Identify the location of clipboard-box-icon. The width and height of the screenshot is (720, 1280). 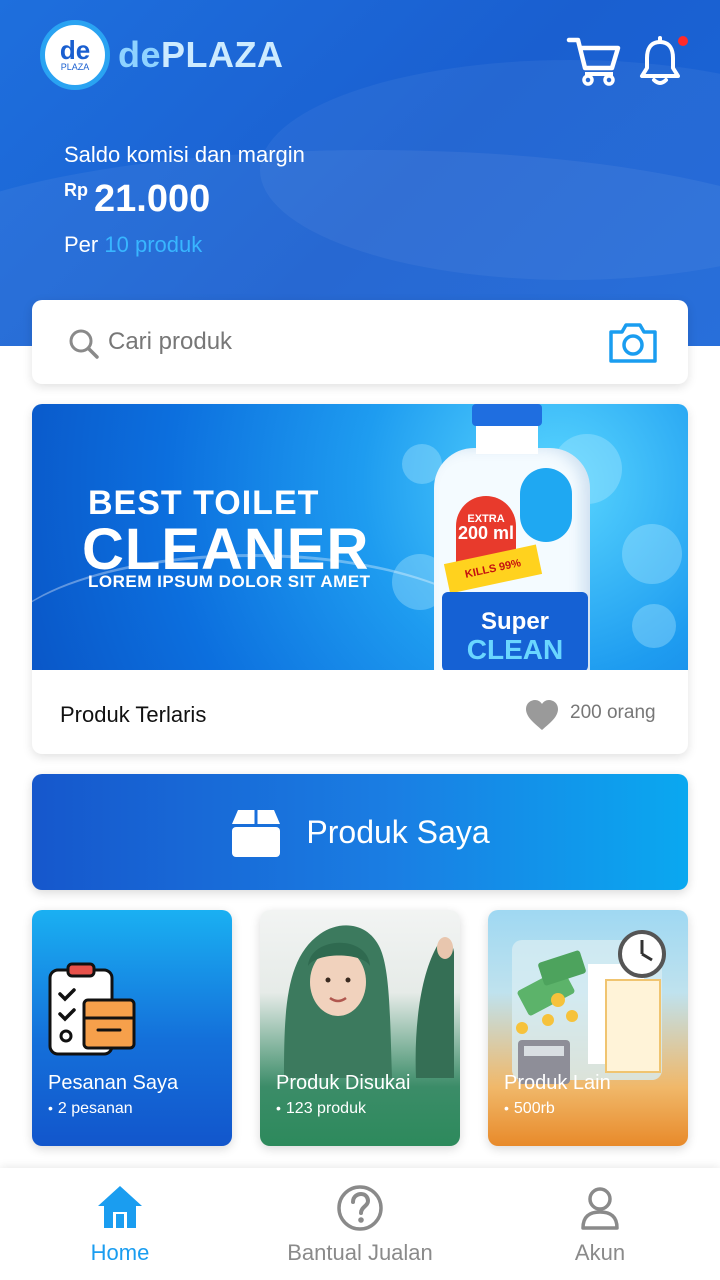
(92, 1009).